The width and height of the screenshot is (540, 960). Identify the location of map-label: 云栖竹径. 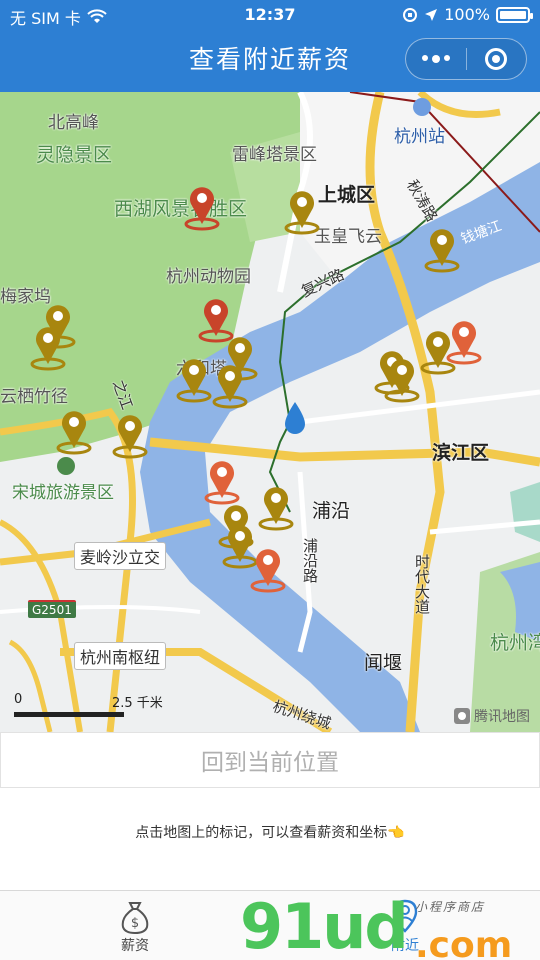
(34, 397).